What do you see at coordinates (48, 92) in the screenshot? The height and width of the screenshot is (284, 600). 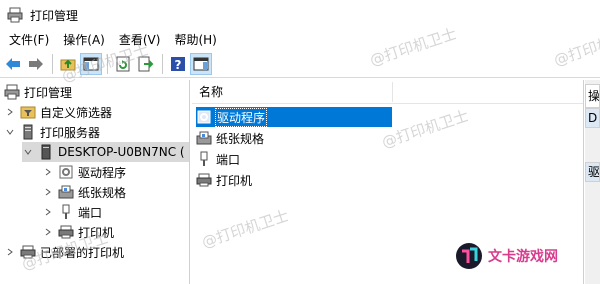 I see `tree-label: 打印管理` at bounding box center [48, 92].